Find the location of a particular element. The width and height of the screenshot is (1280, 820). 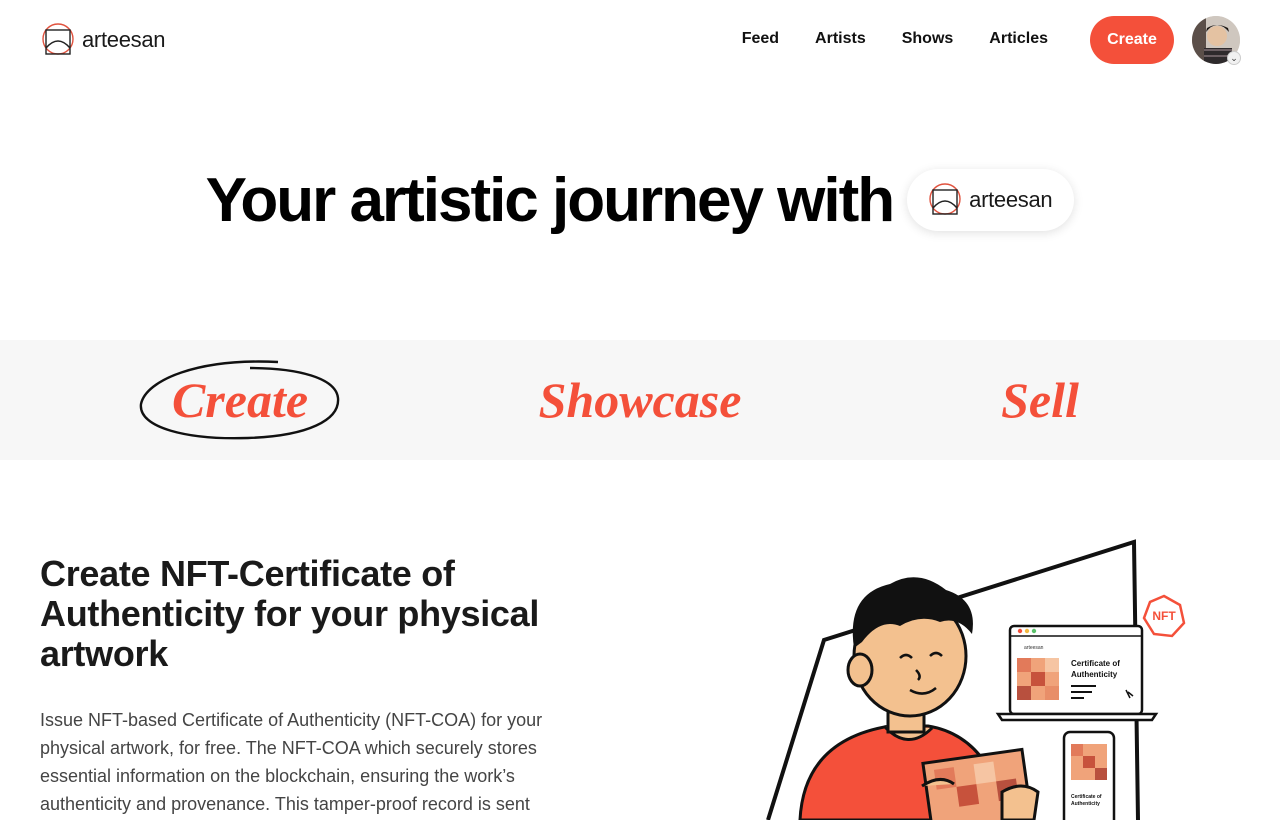

feature-tabs-band: Create Showcase Sell is located at coordinates (640, 400).